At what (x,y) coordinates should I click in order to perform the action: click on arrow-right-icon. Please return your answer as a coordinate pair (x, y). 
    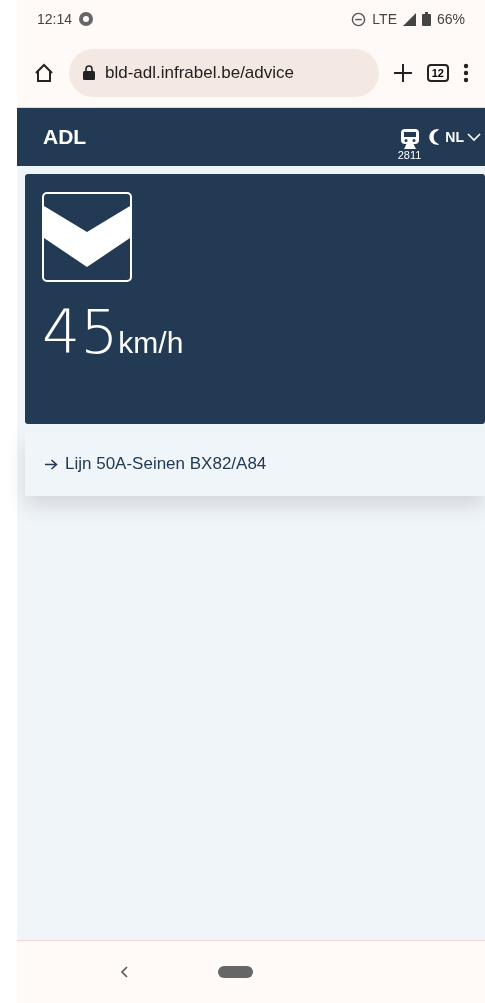
    Looking at the image, I should click on (51, 464).